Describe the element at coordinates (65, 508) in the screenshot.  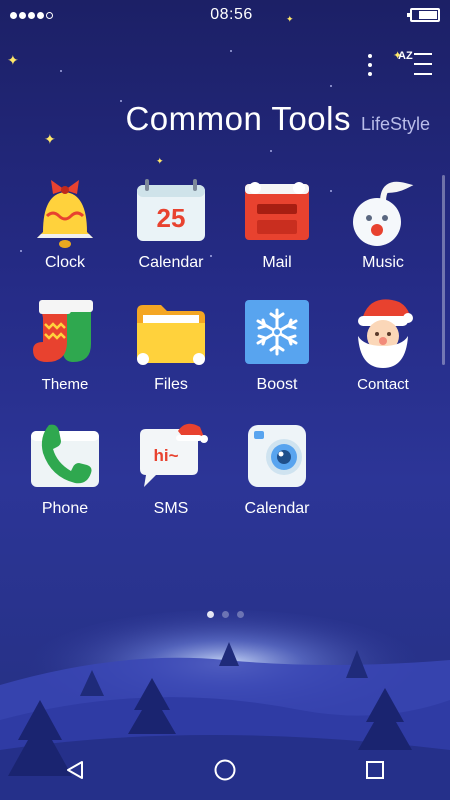
I see `app-label: Phone` at that location.